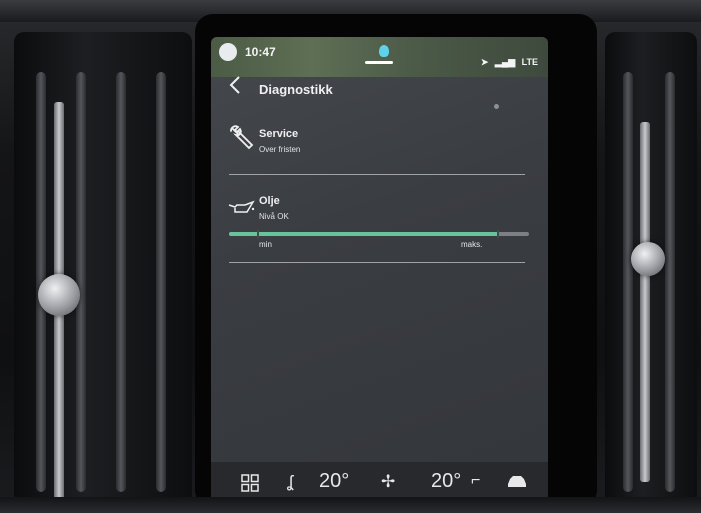 Image resolution: width=701 pixels, height=513 pixels. What do you see at coordinates (265, 244) in the screenshot?
I see `oil-min-label: min` at bounding box center [265, 244].